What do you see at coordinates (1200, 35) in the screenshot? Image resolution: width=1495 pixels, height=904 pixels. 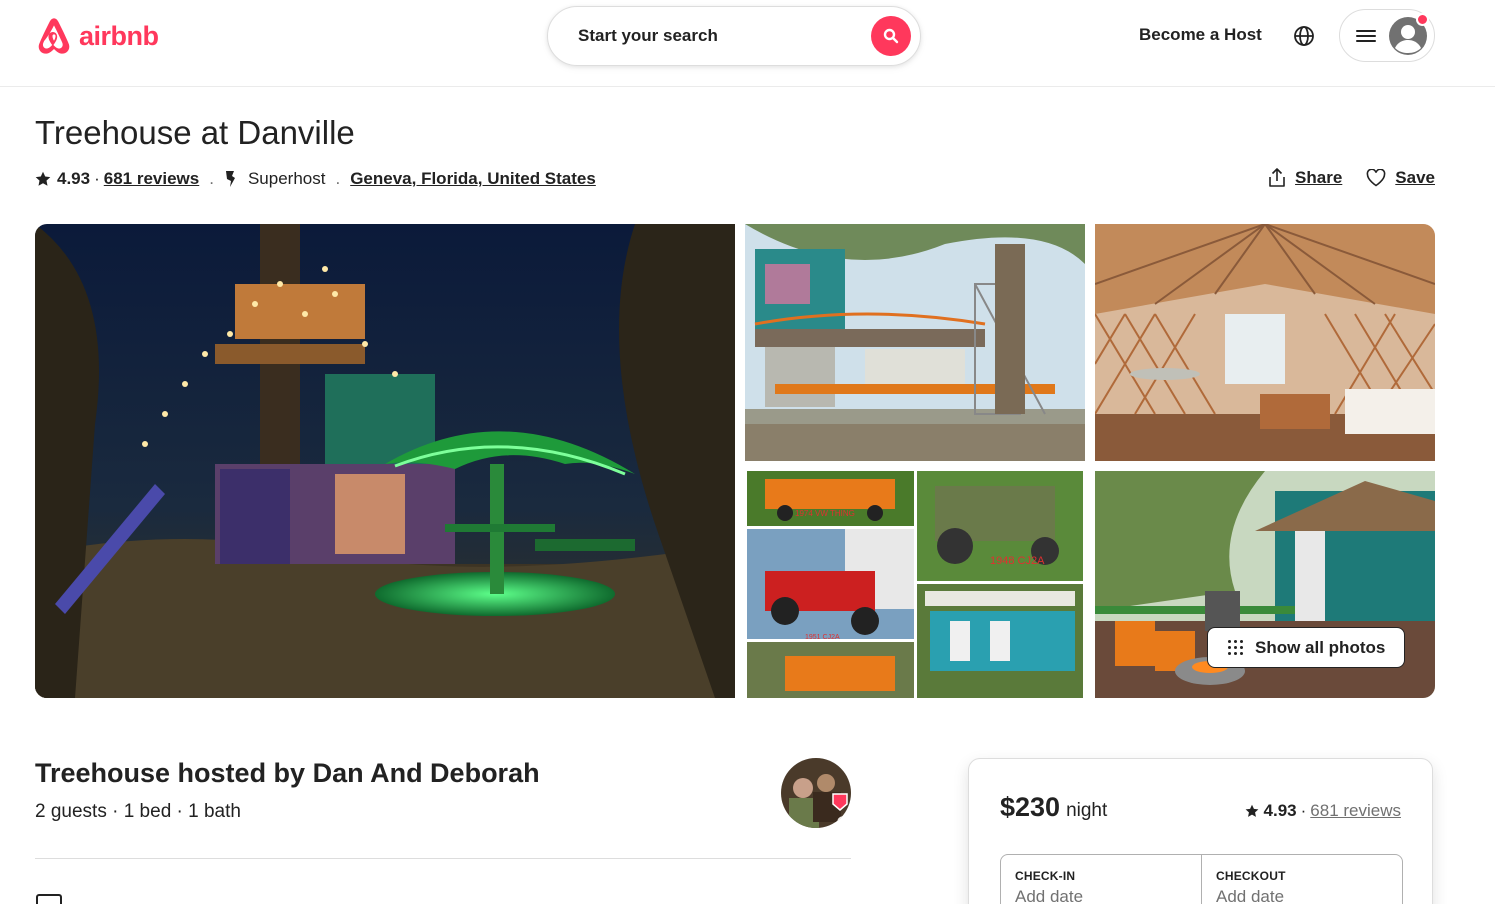 I see `become-host-link: Become a Host` at bounding box center [1200, 35].